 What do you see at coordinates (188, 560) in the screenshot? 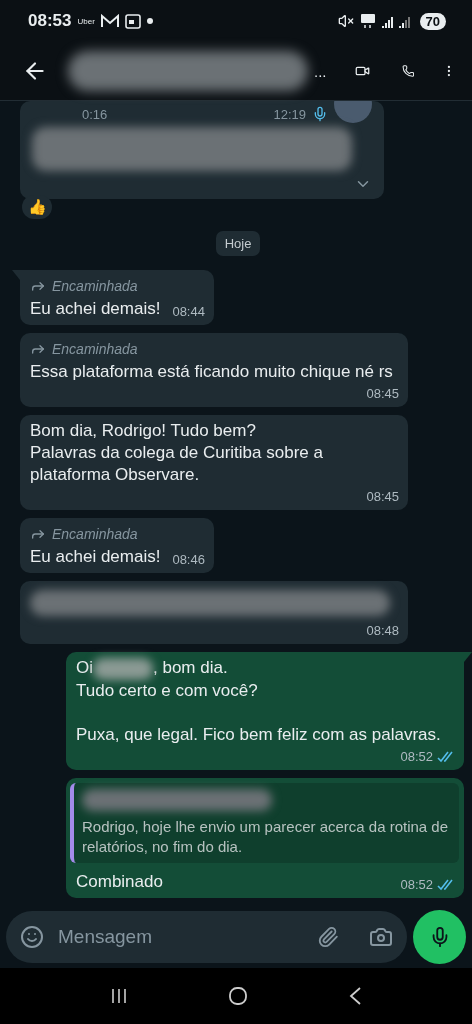
I see `message-time: 08:46` at bounding box center [188, 560].